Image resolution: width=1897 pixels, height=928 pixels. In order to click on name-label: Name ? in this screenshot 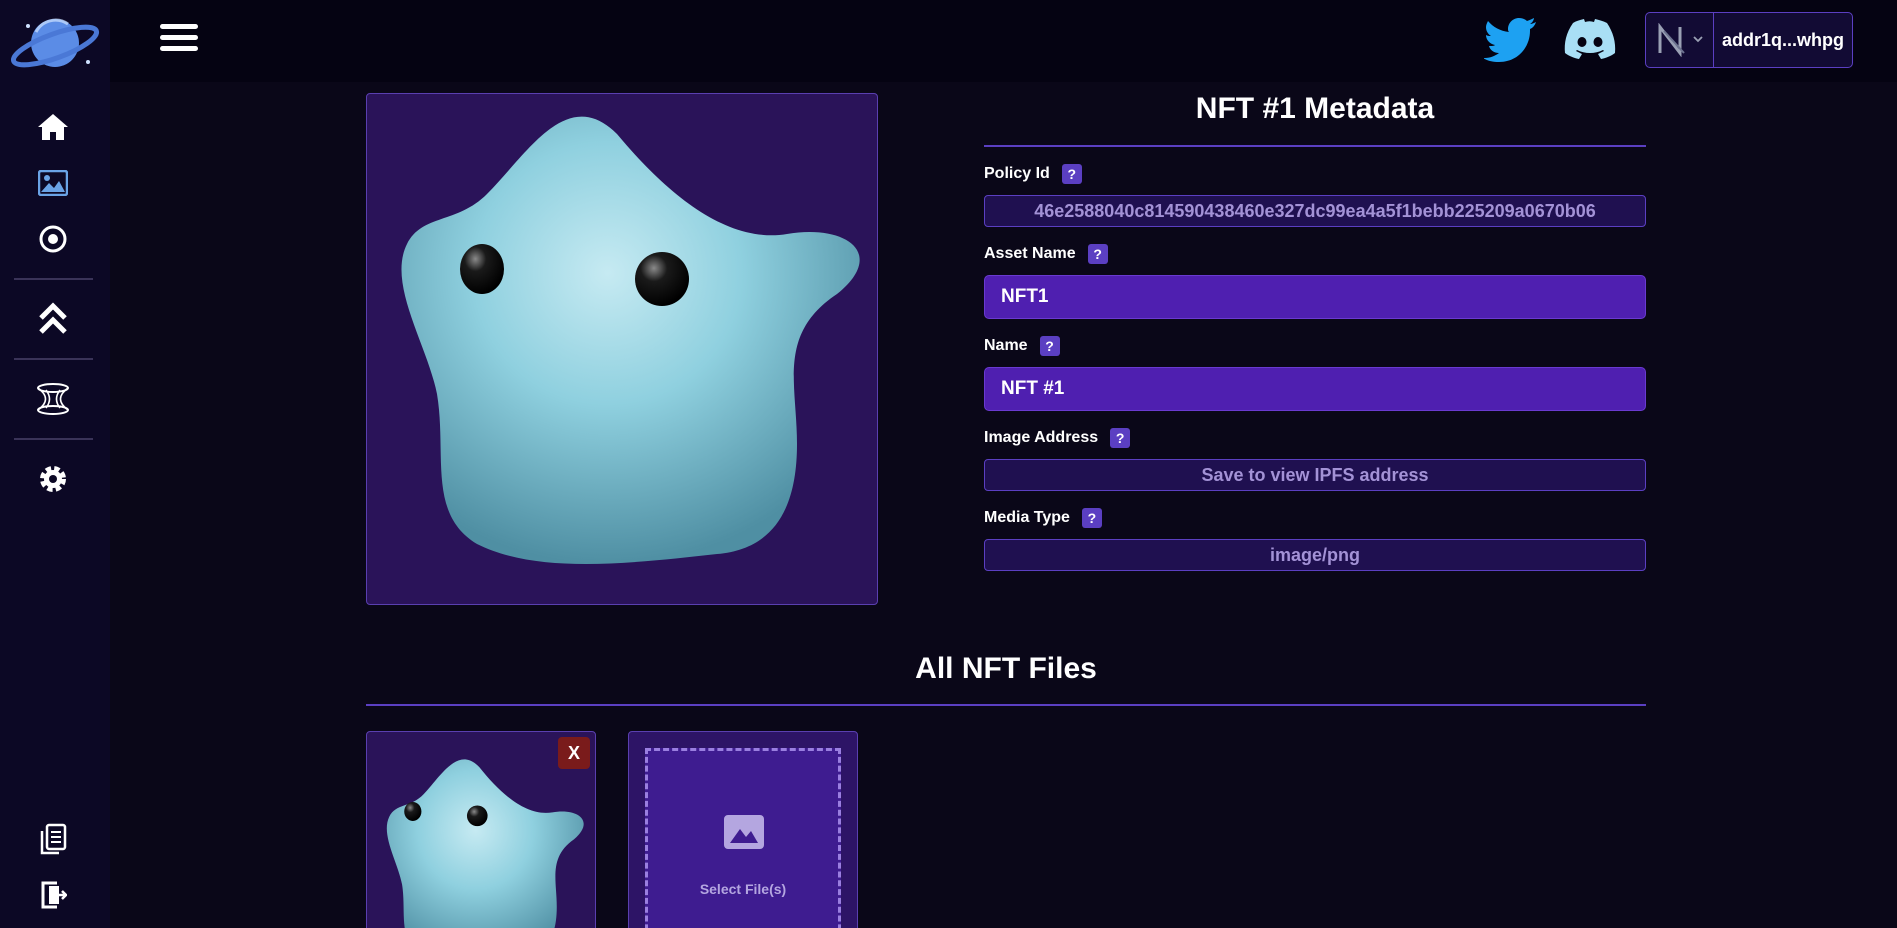, I will do `click(1022, 346)`.